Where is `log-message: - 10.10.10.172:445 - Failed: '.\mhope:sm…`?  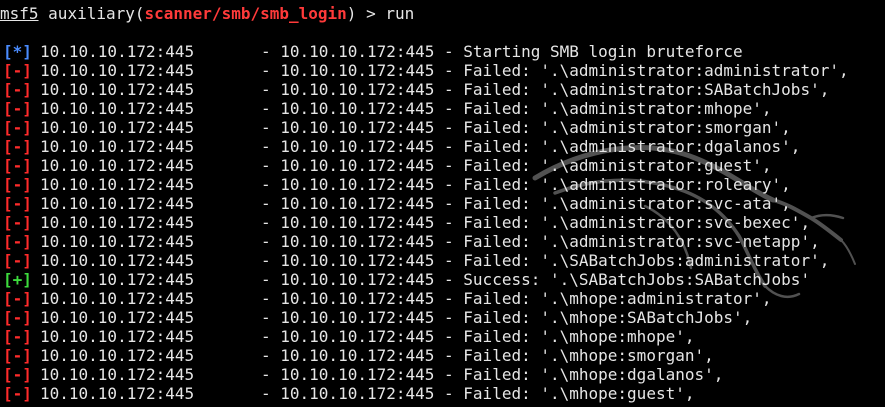
log-message: - 10.10.10.172:445 - Failed: '.\mhope:sm… is located at coordinates (487, 355).